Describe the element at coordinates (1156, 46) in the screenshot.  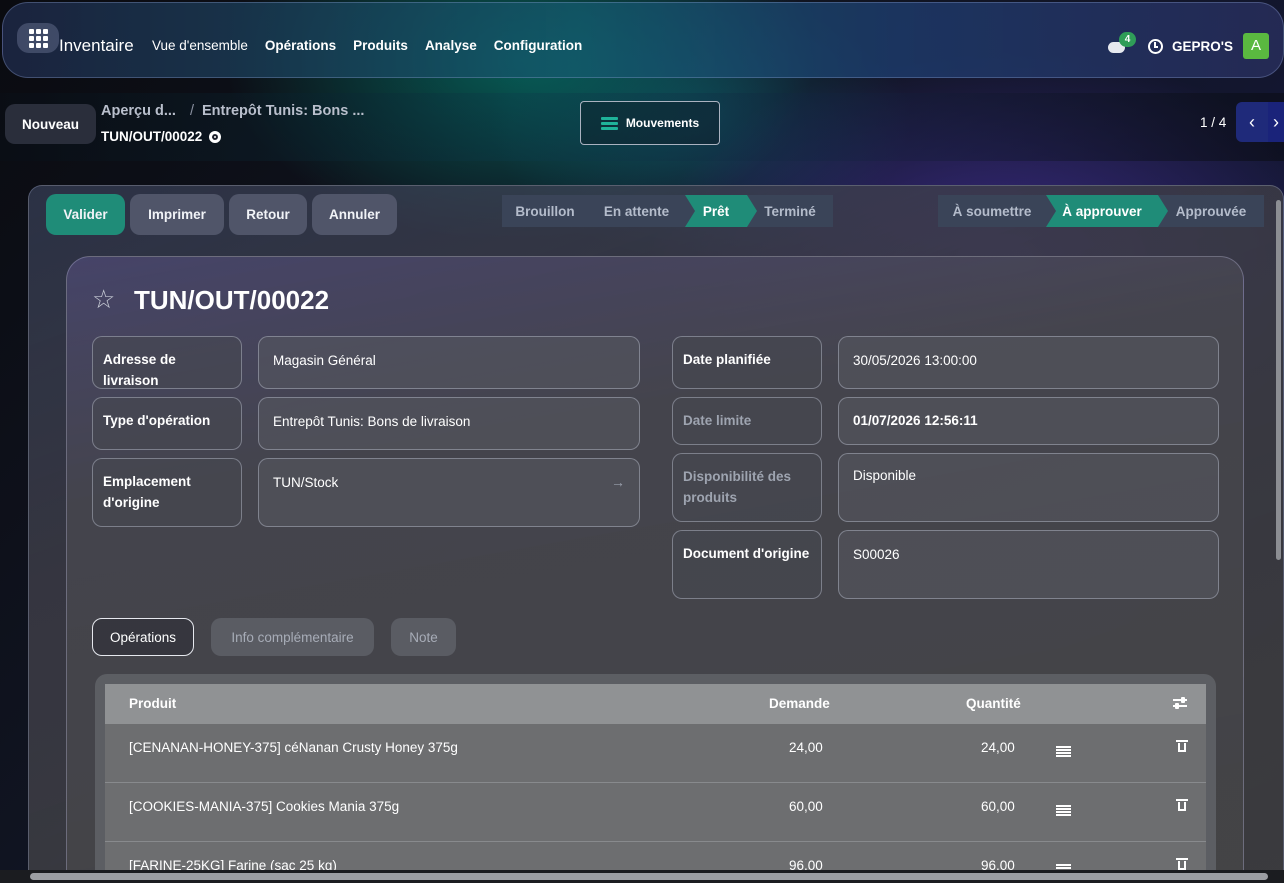
I see `clock-icon` at that location.